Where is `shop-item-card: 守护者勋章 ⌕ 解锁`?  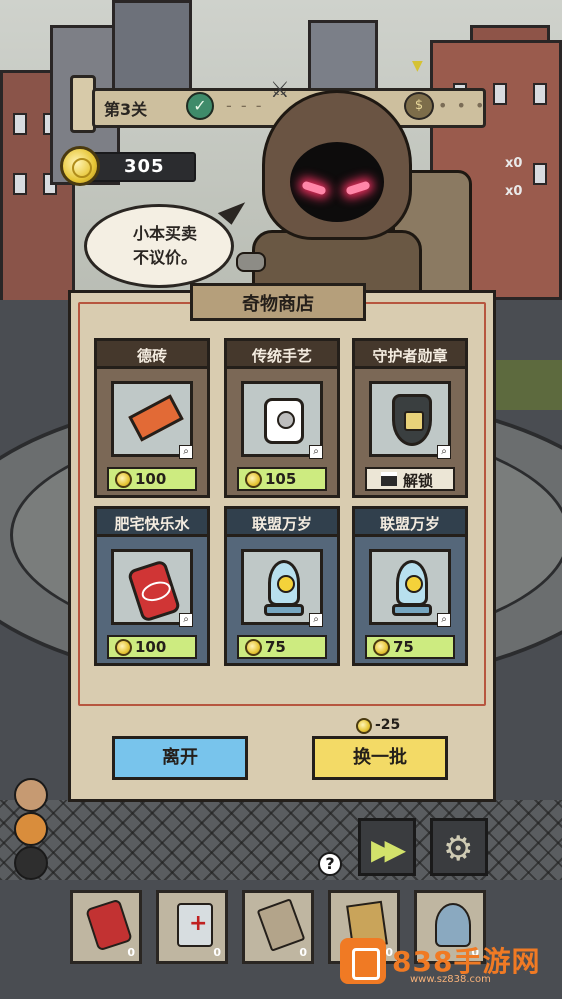
shop-item-card: 守护者勋章 ⌕ 解锁 is located at coordinates (410, 418).